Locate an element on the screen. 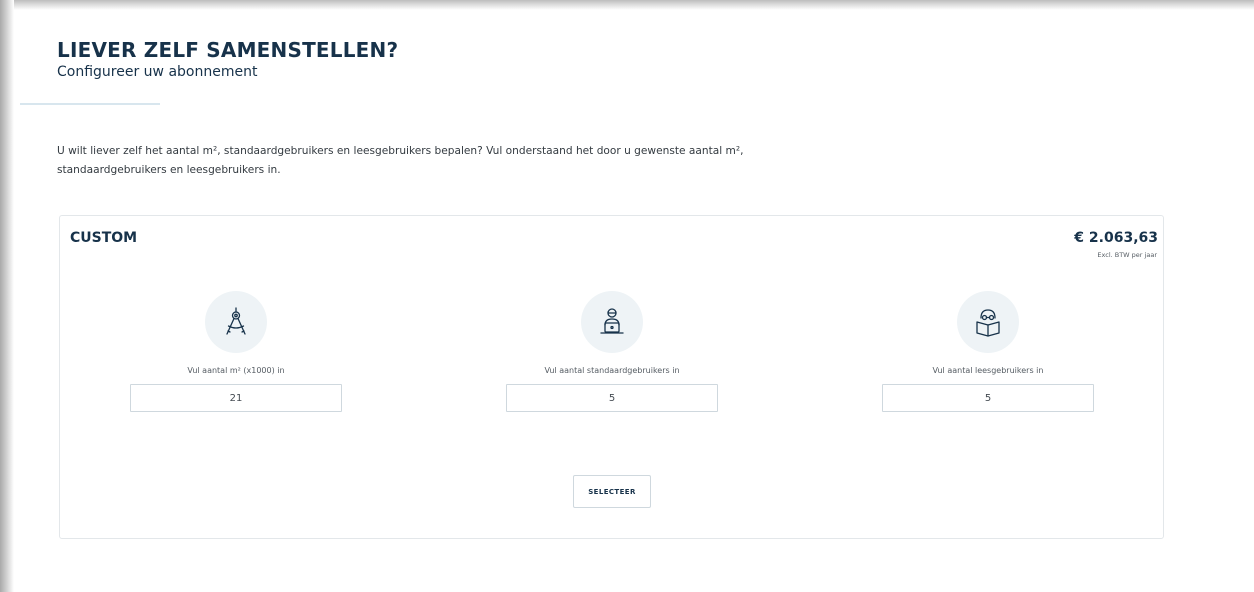 Image resolution: width=1254 pixels, height=592 pixels. window-shadow-left is located at coordinates (7, 296).